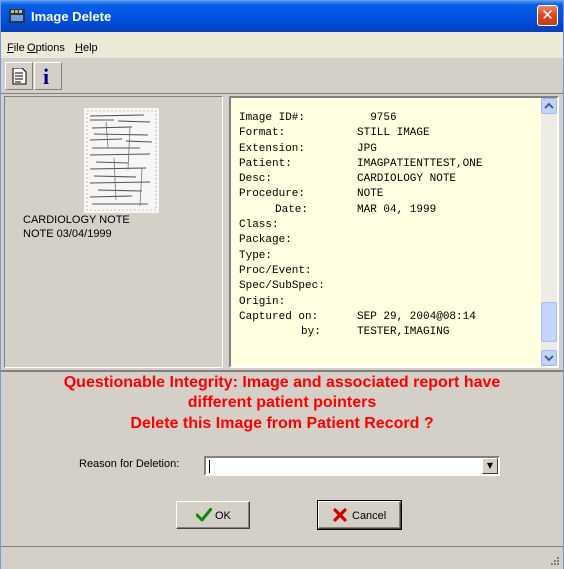 Image resolution: width=564 pixels, height=569 pixels. What do you see at coordinates (377, 118) in the screenshot?
I see `info-value: 9756` at bounding box center [377, 118].